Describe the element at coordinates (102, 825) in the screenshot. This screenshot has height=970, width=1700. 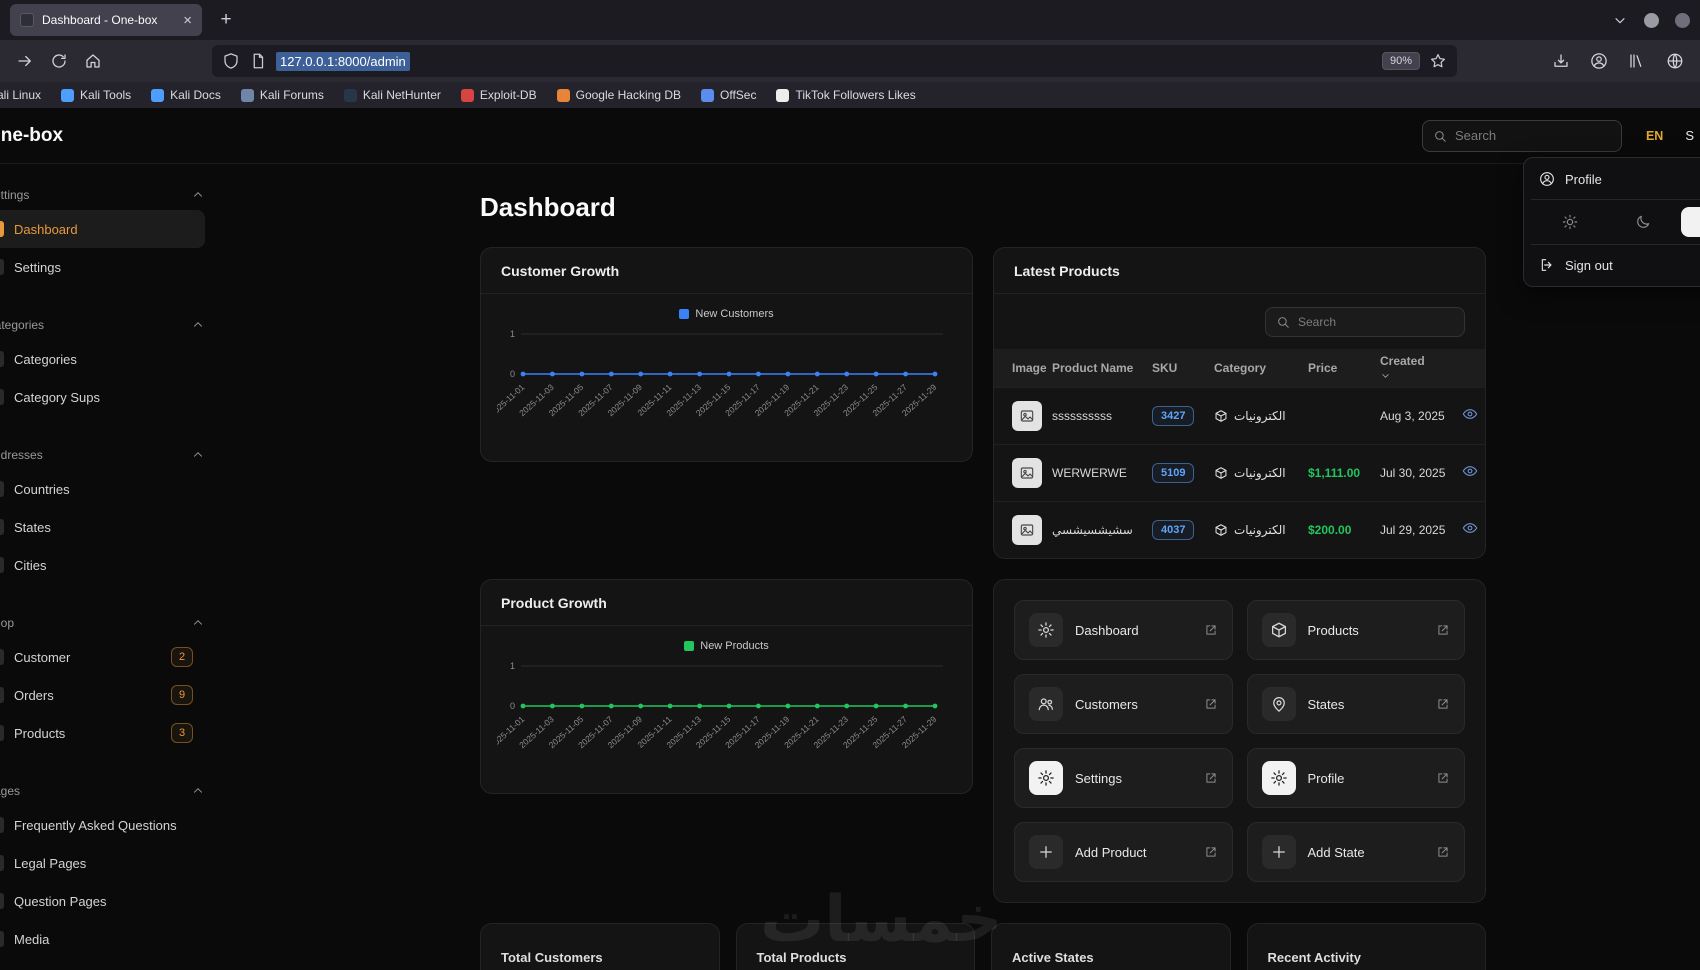
I see `sidebar-item-frequently-asked-questions: Frequently Asked Questions` at that location.